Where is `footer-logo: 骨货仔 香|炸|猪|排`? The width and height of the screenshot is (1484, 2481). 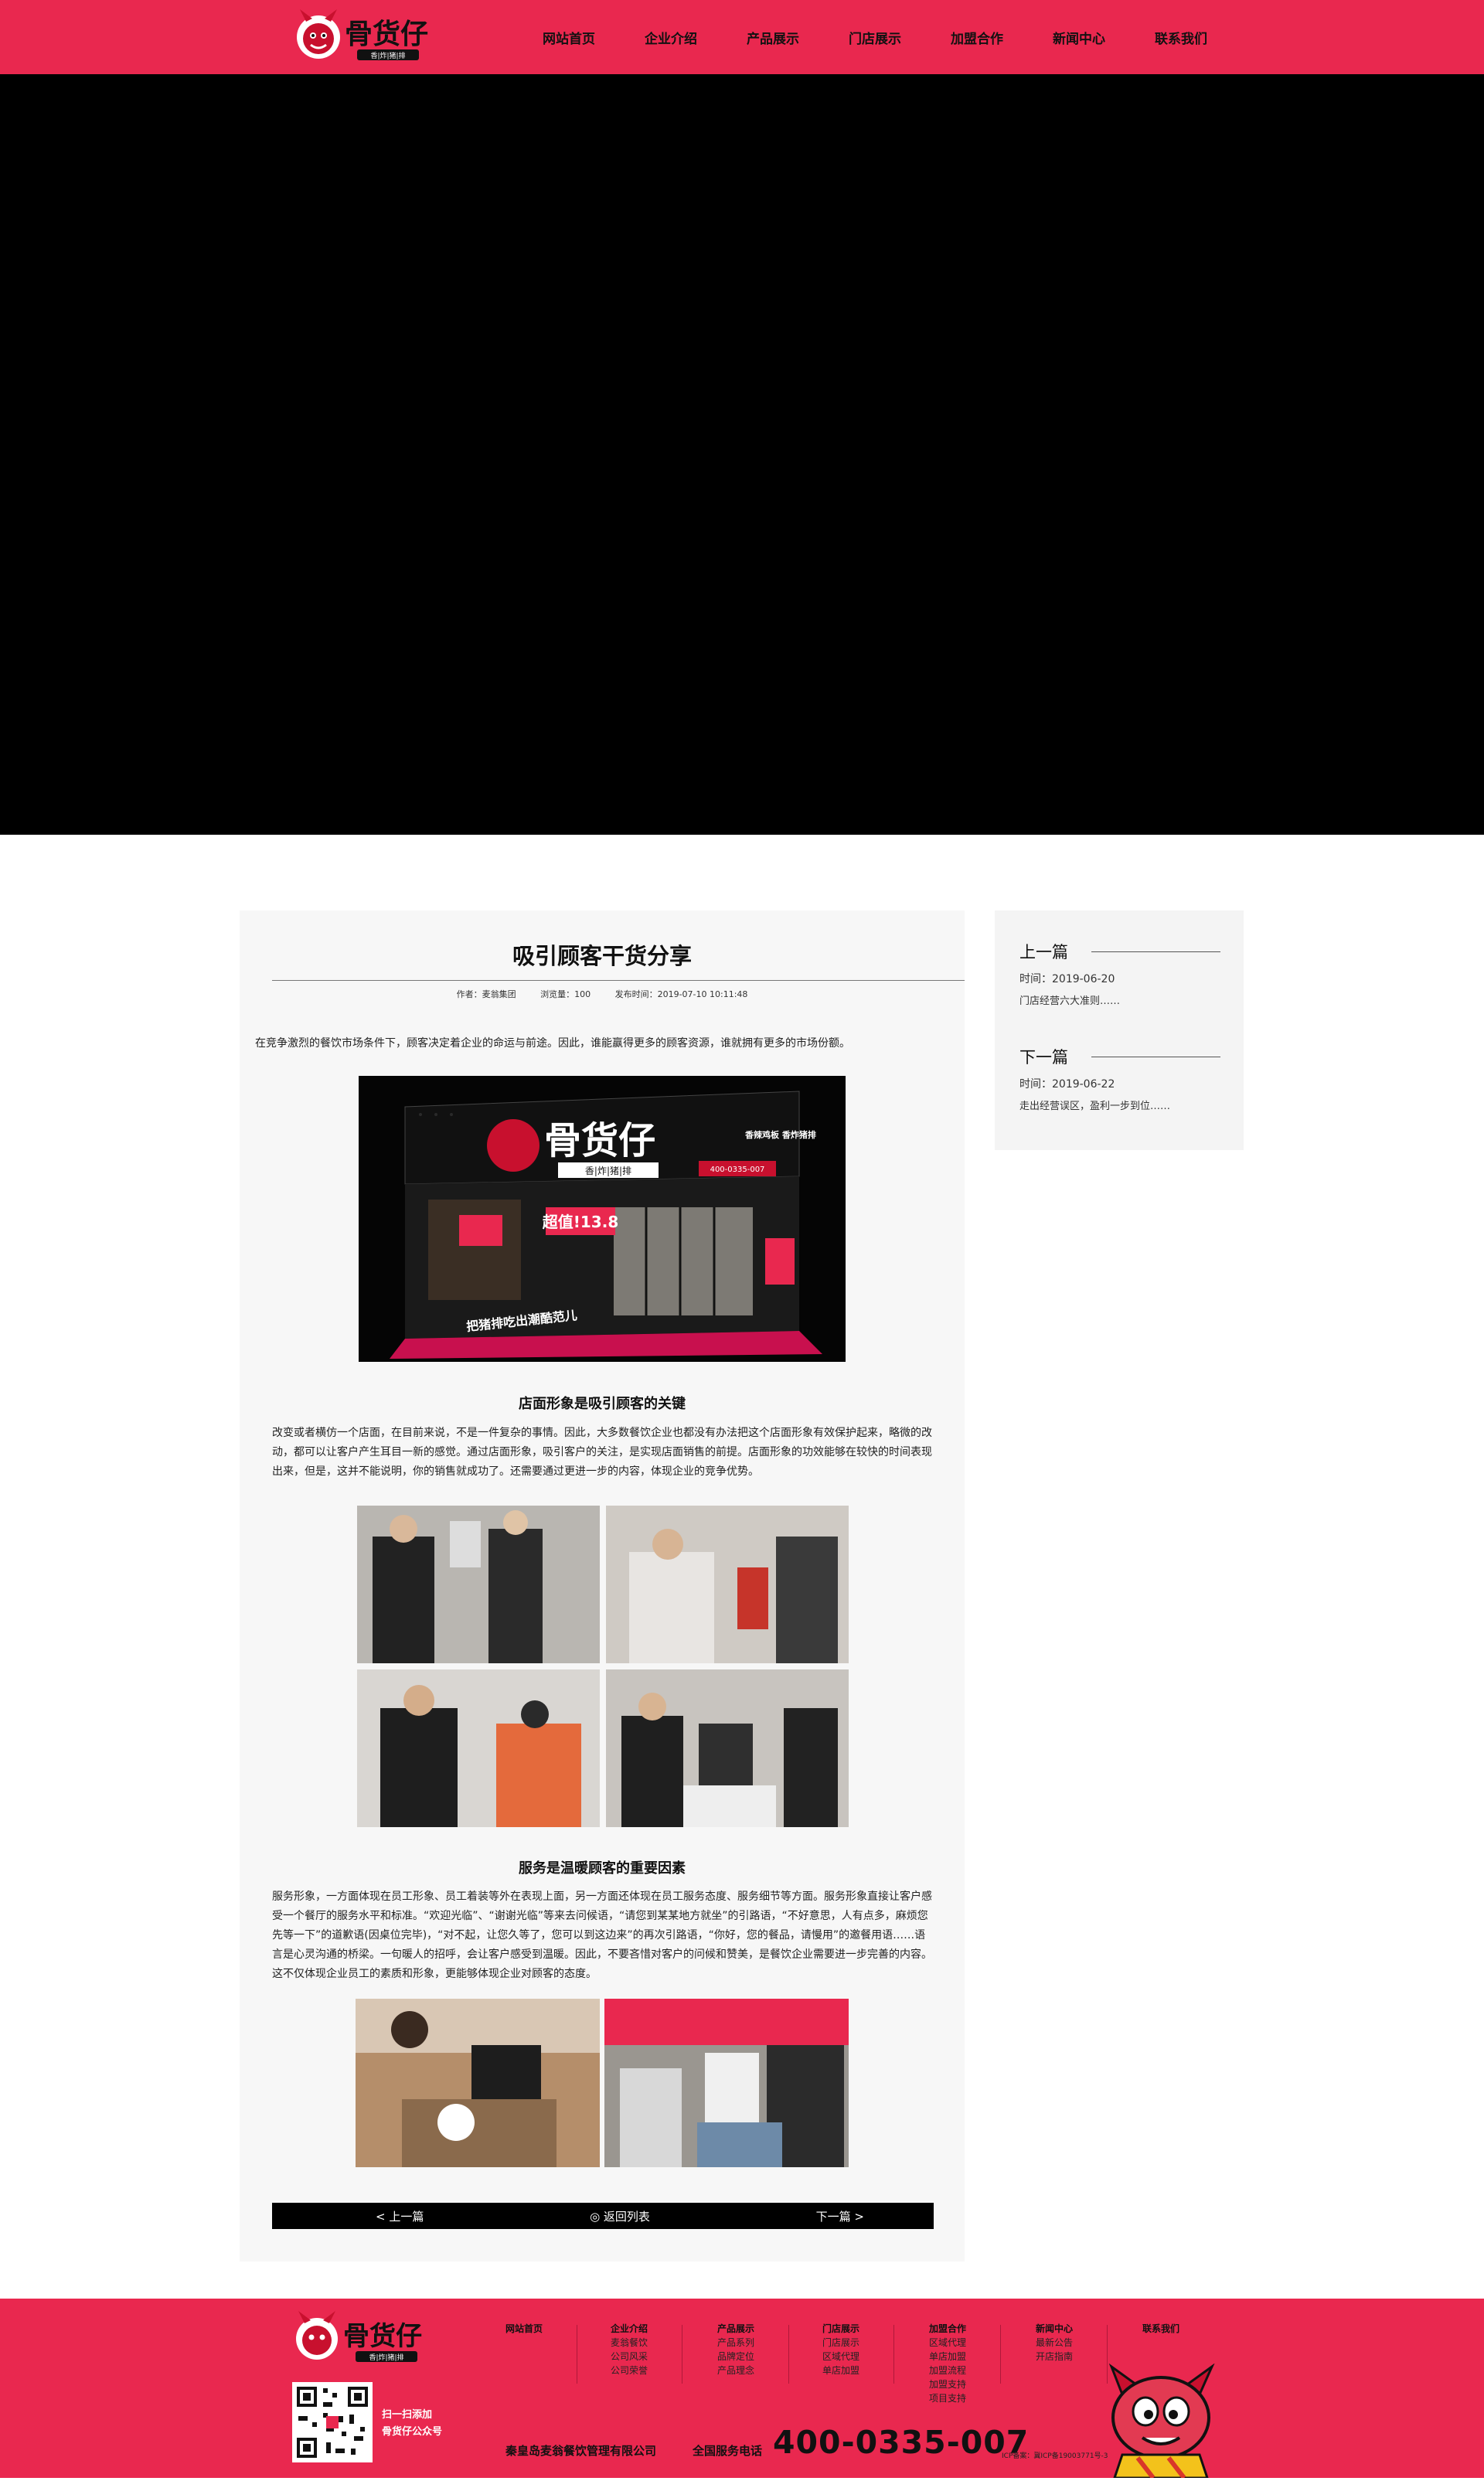
footer-logo: 骨货仔 香|炸|猪|排 is located at coordinates (368, 2338).